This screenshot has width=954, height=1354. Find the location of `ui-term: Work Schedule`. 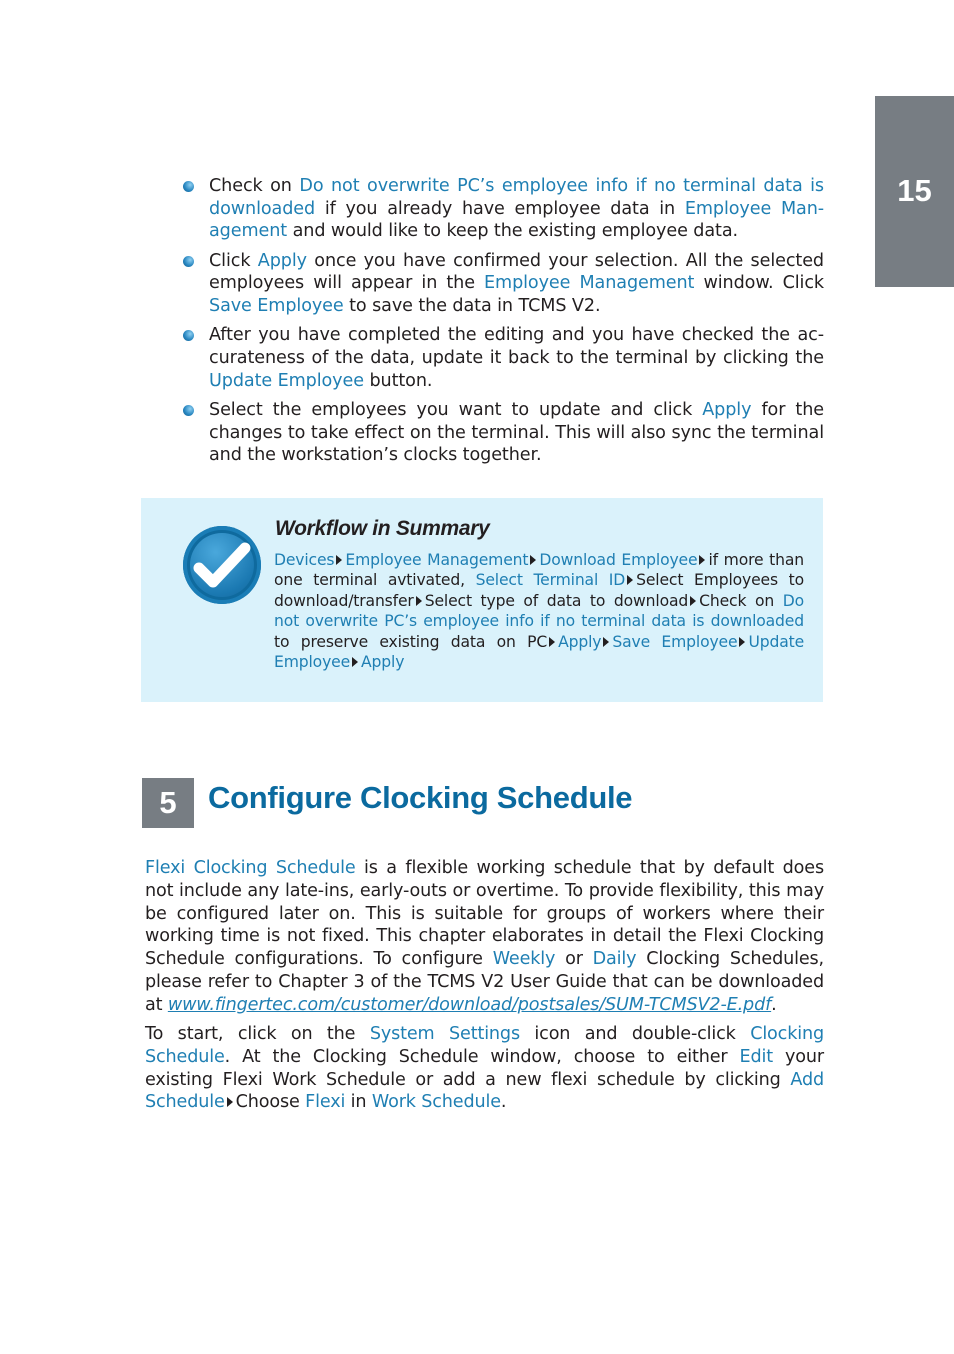

ui-term: Work Schedule is located at coordinates (436, 1102).